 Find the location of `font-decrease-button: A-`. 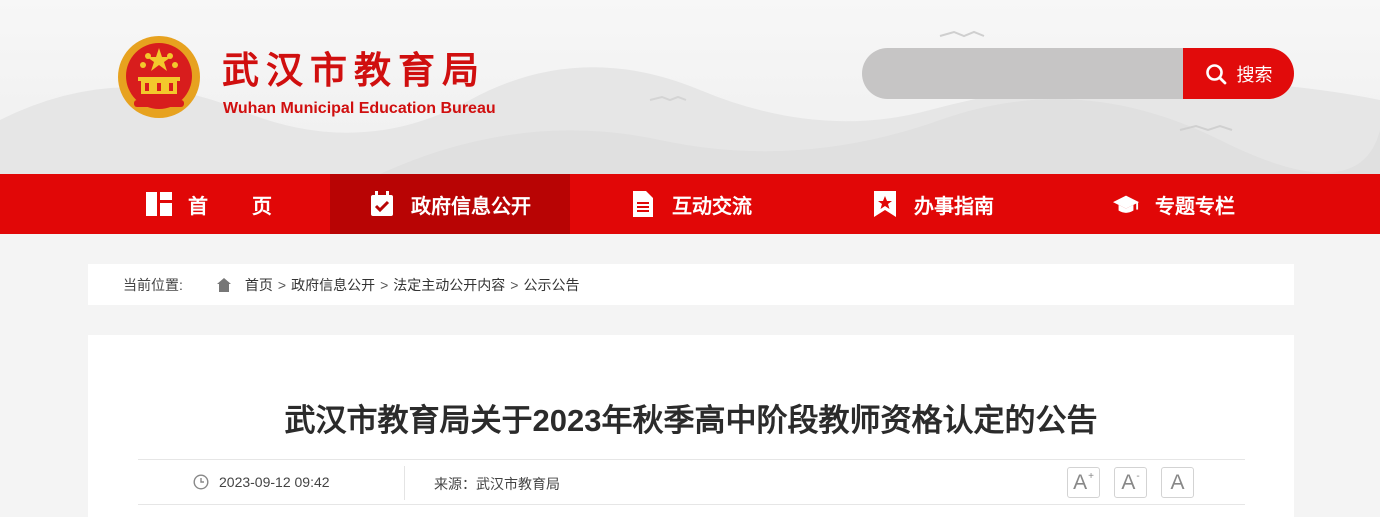

font-decrease-button: A- is located at coordinates (1130, 482).